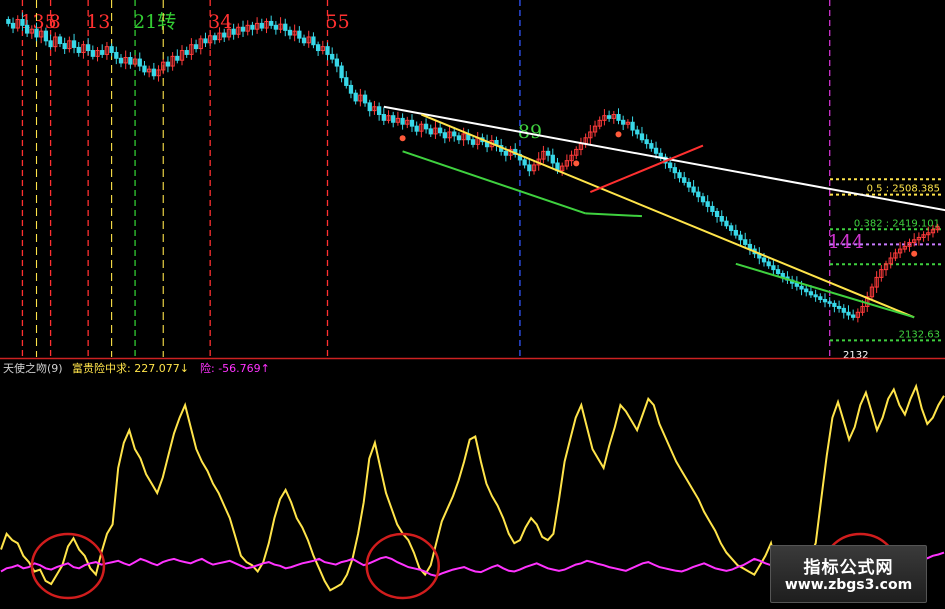  I want to click on indicator-legend-1: 险: -56.769↑, so click(235, 368).